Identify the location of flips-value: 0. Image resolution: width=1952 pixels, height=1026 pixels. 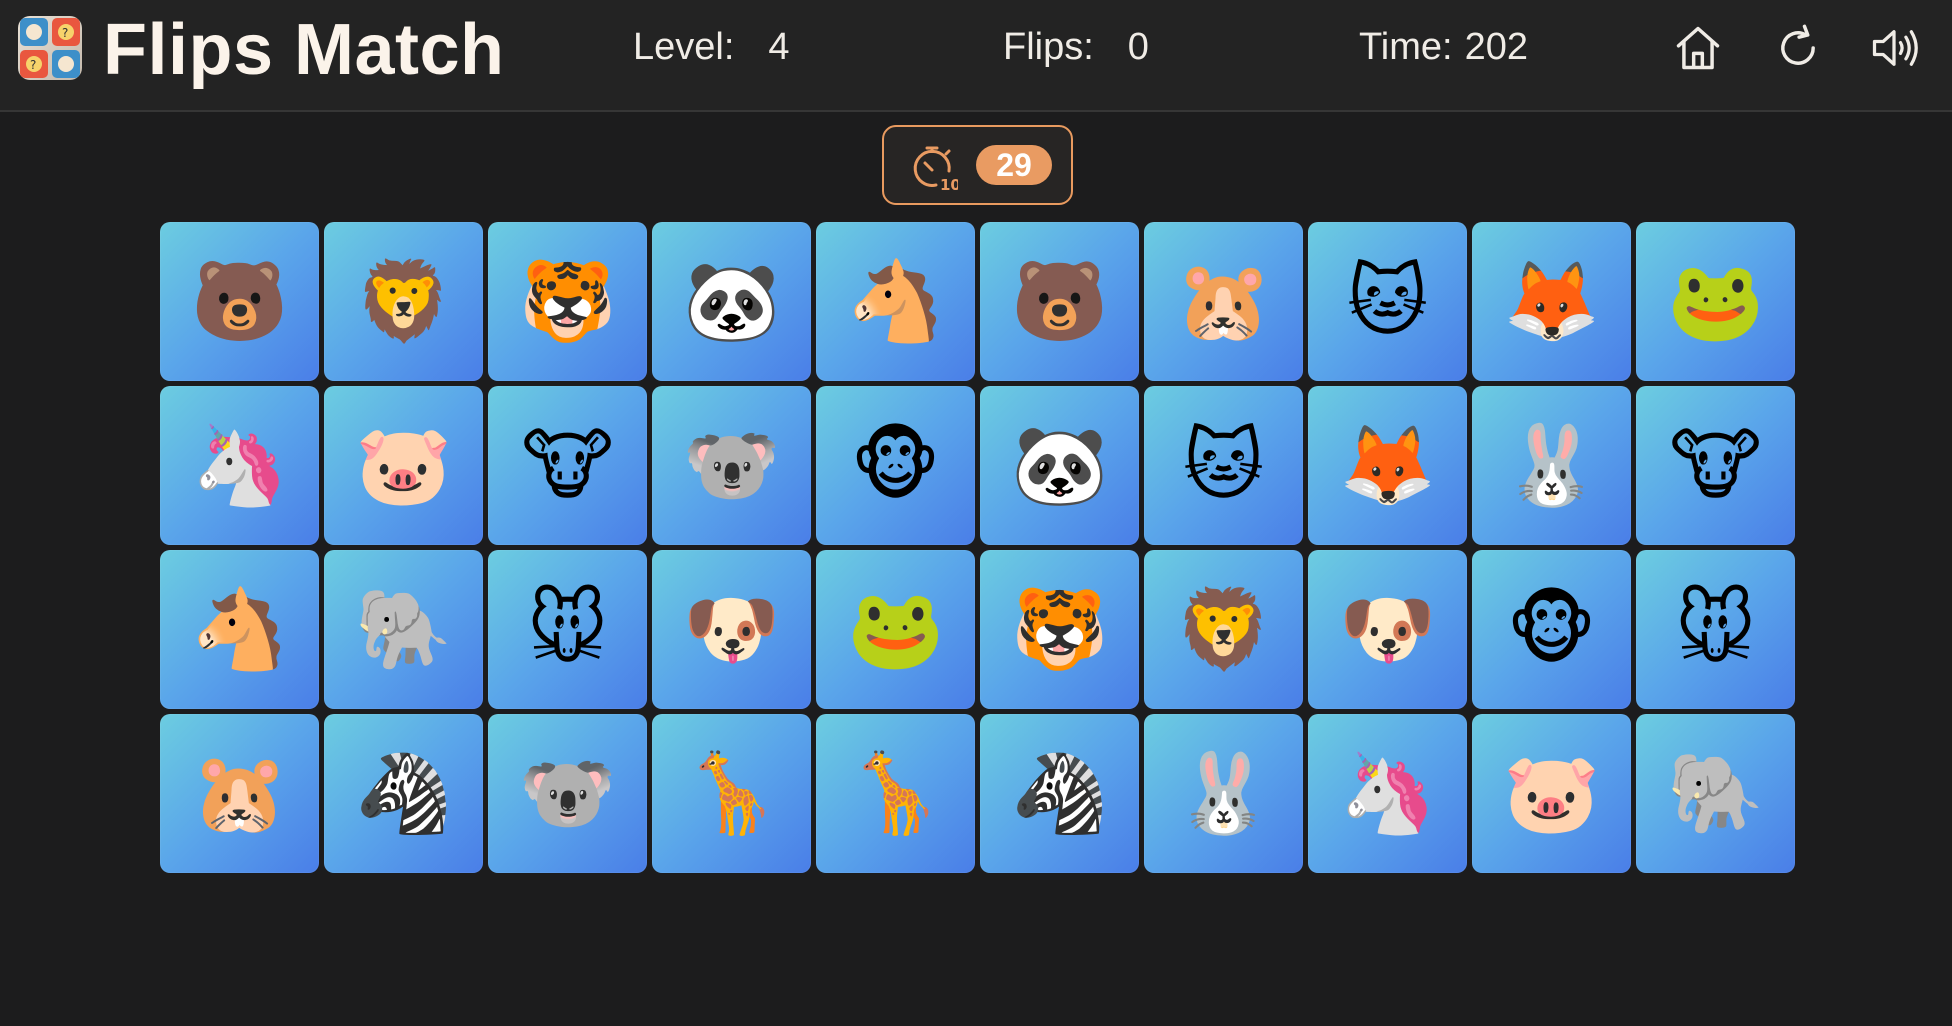
(1138, 47).